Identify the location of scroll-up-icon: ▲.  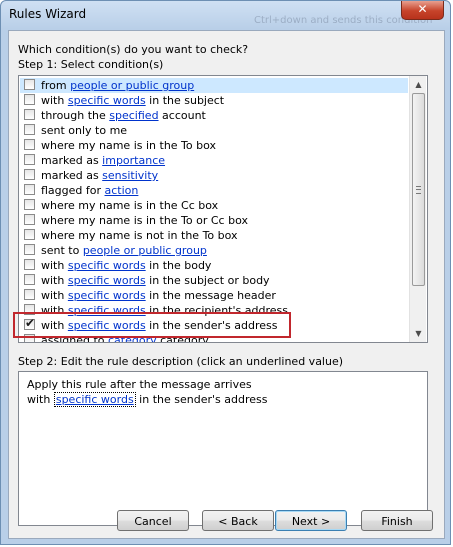
(418, 84).